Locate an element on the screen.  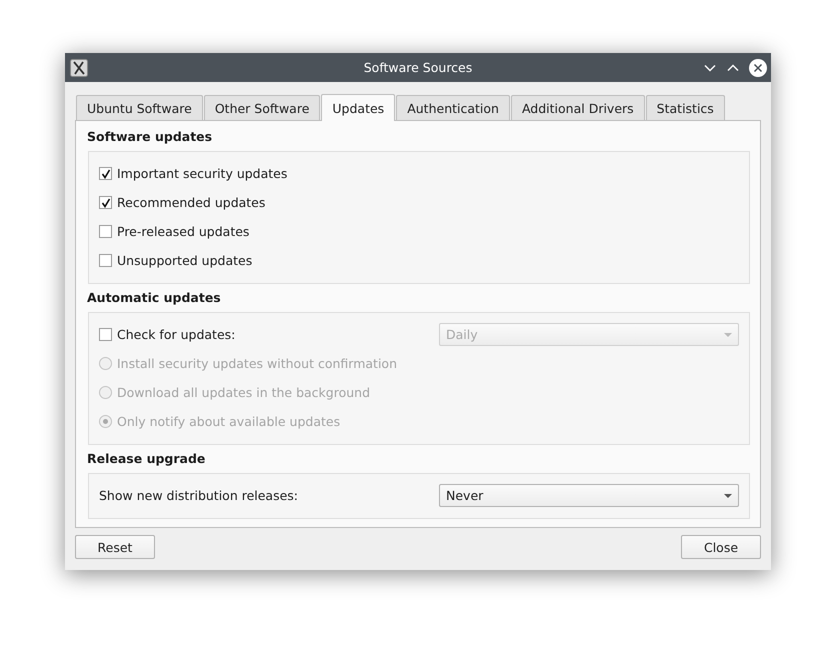
window-title: Software Sources is located at coordinates (418, 67).